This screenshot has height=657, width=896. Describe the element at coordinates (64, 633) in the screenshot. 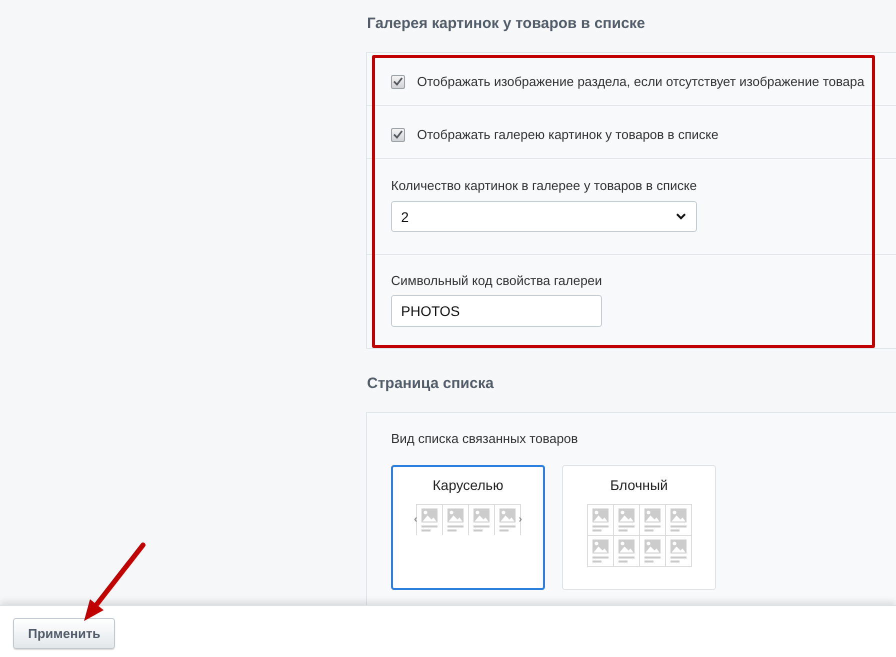

I see `apply-button: Применить` at that location.